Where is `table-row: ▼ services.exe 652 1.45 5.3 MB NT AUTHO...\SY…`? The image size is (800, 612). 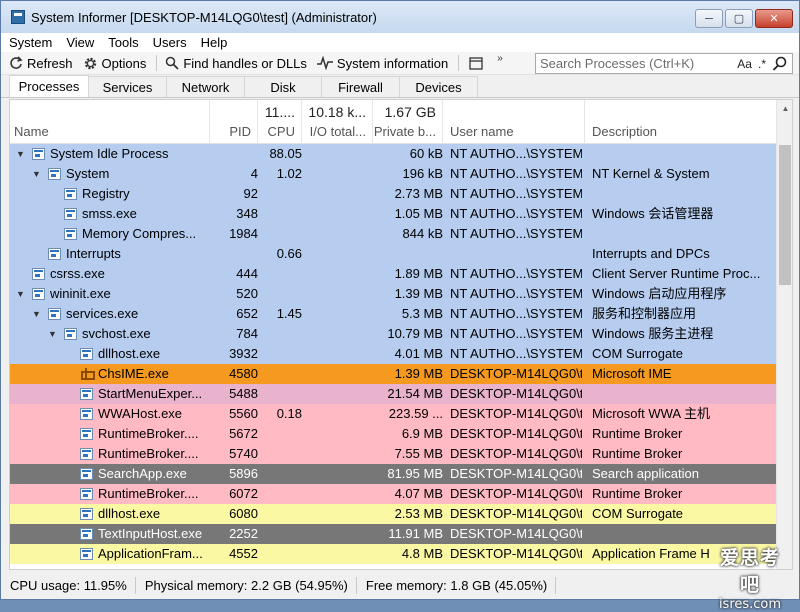 table-row: ▼ services.exe 652 1.45 5.3 MB NT AUTHO...\SY… is located at coordinates (393, 314).